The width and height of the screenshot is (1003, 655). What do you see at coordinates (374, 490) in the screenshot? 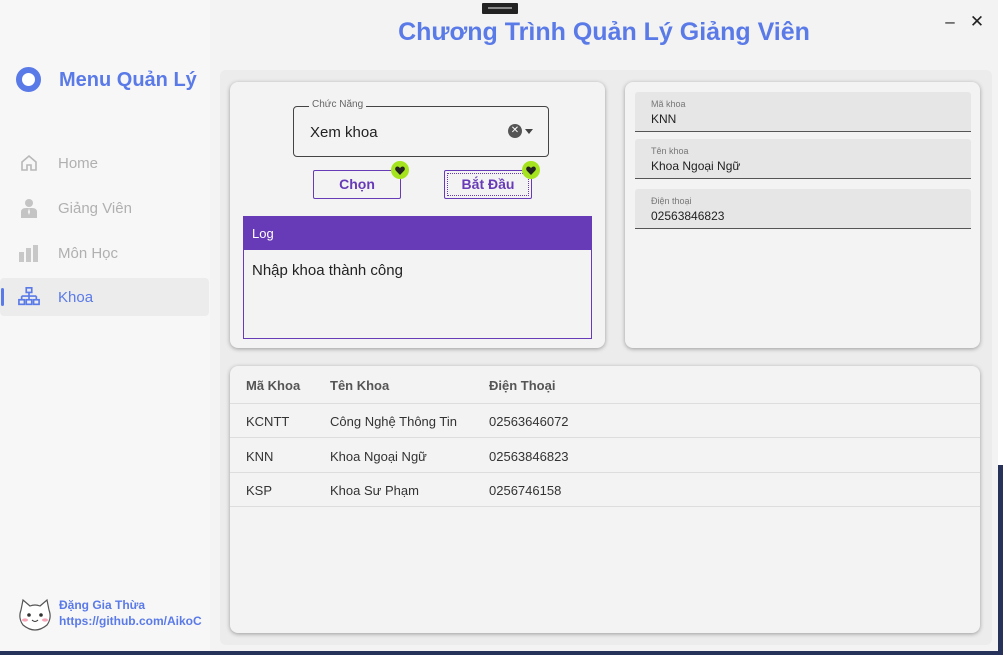
I see `cell-ten-khoa: Khoa Sư Phạm` at bounding box center [374, 490].